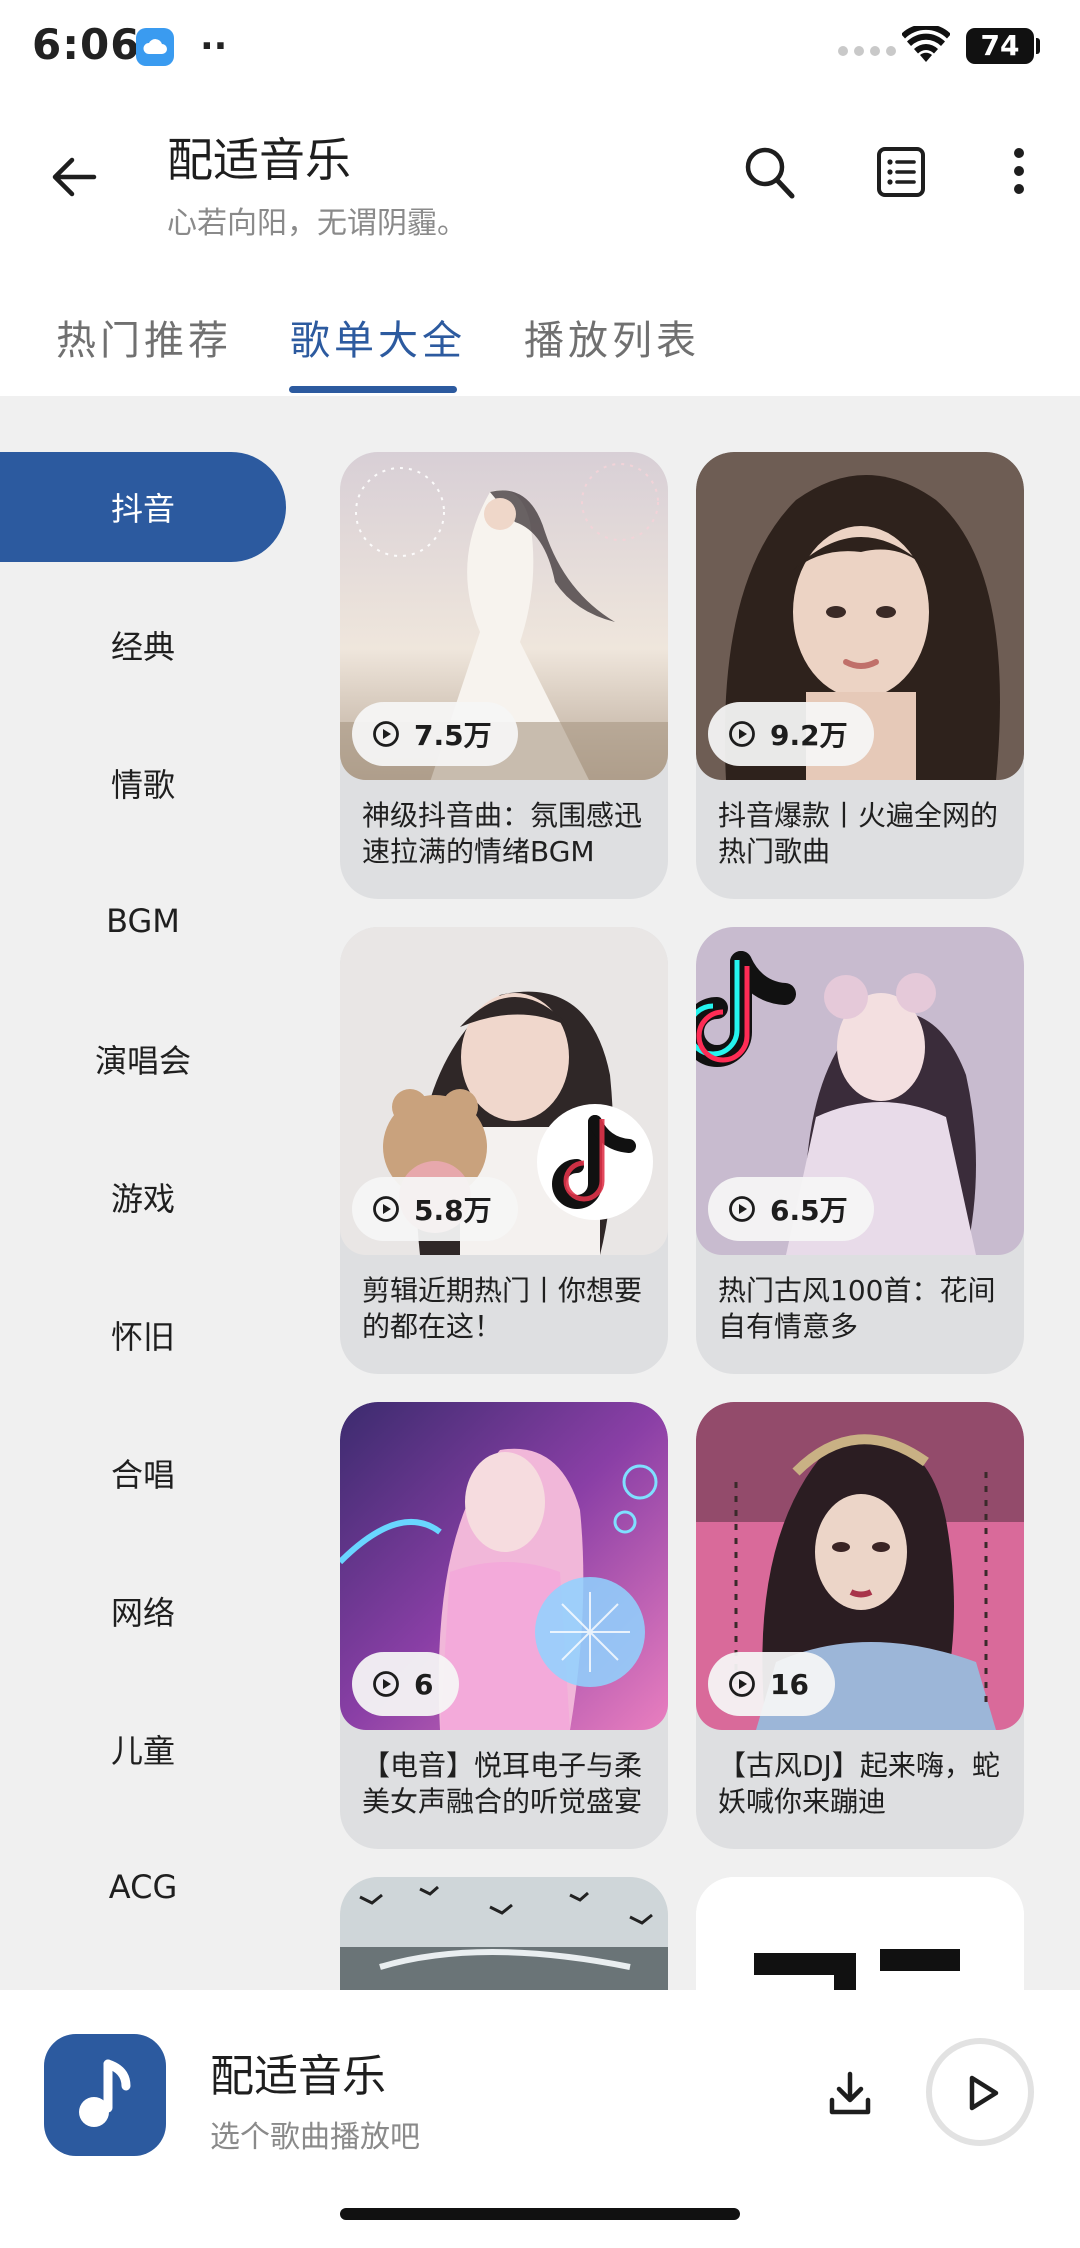 Image resolution: width=1080 pixels, height=2248 pixels. I want to click on playlist-card: 9.2万 抖音爆款丨火遍全网的热门歌曲, so click(860, 675).